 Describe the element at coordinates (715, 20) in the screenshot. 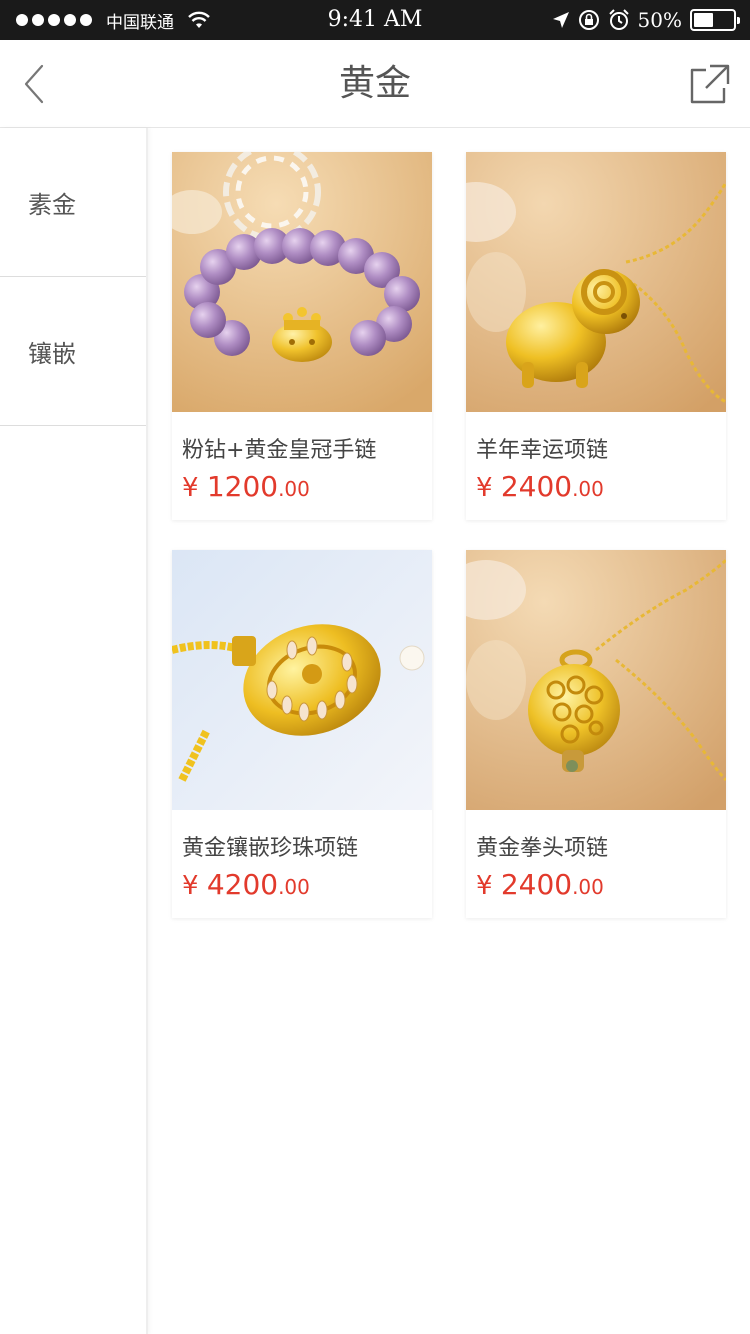

I see `battery-icon` at that location.